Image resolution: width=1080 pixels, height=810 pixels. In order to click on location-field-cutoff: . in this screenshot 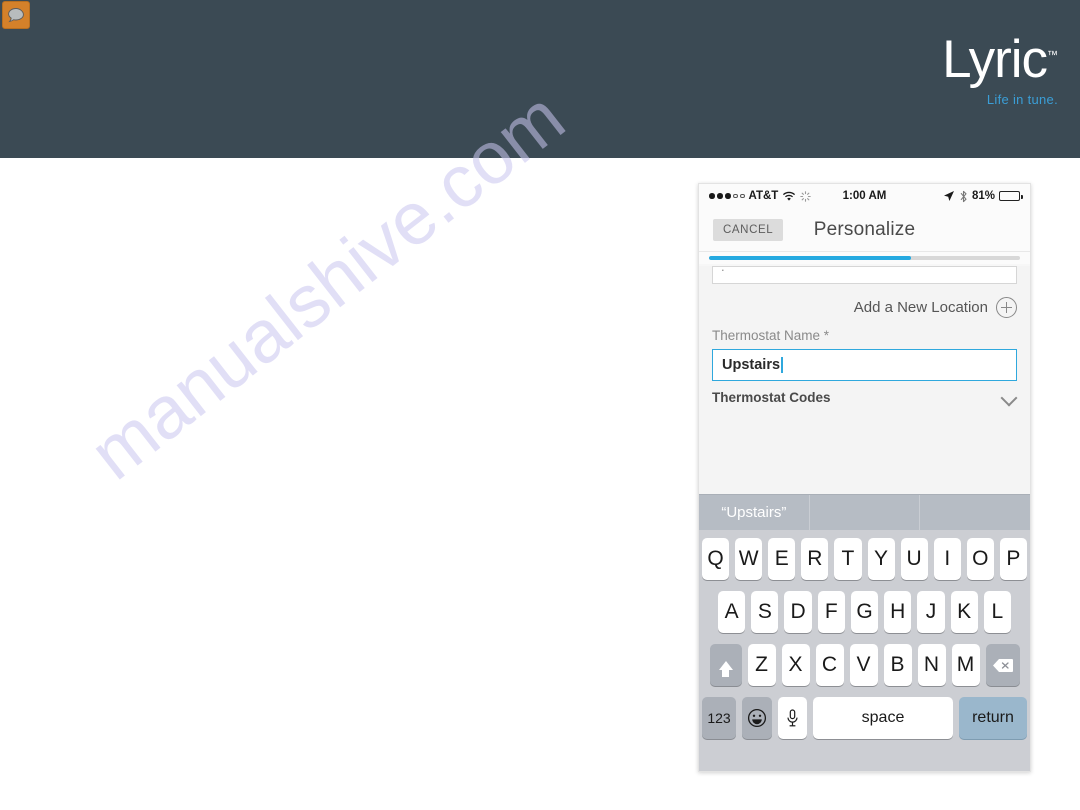, I will do `click(864, 275)`.